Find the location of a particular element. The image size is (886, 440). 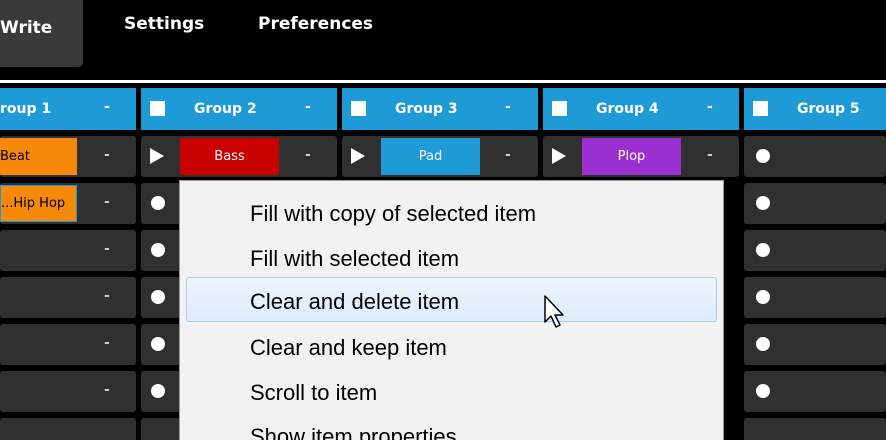

group-header-1: roup 1 - is located at coordinates (68, 109).